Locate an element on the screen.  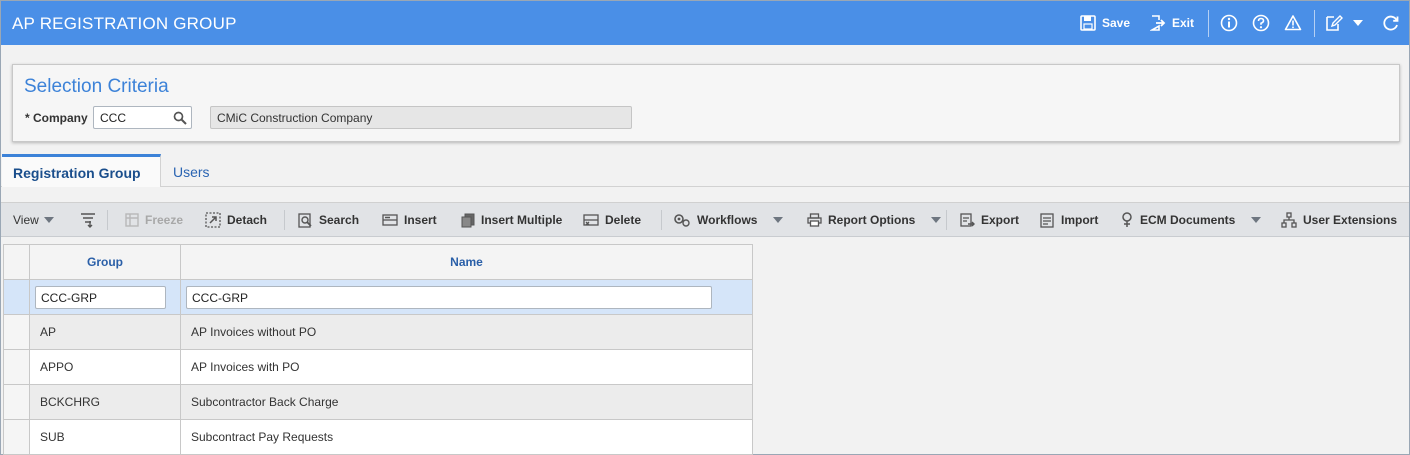
search-button: Search is located at coordinates (328, 220).